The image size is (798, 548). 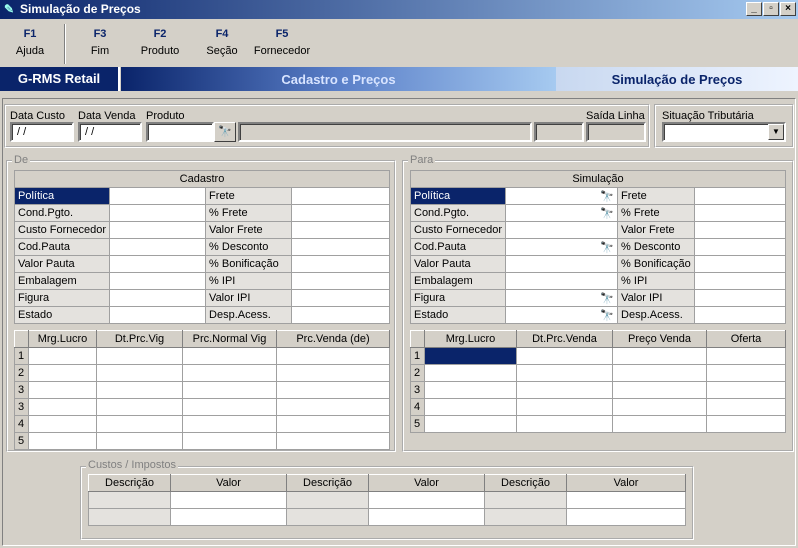 I want to click on chevron-down-icon: ▼, so click(x=776, y=132).